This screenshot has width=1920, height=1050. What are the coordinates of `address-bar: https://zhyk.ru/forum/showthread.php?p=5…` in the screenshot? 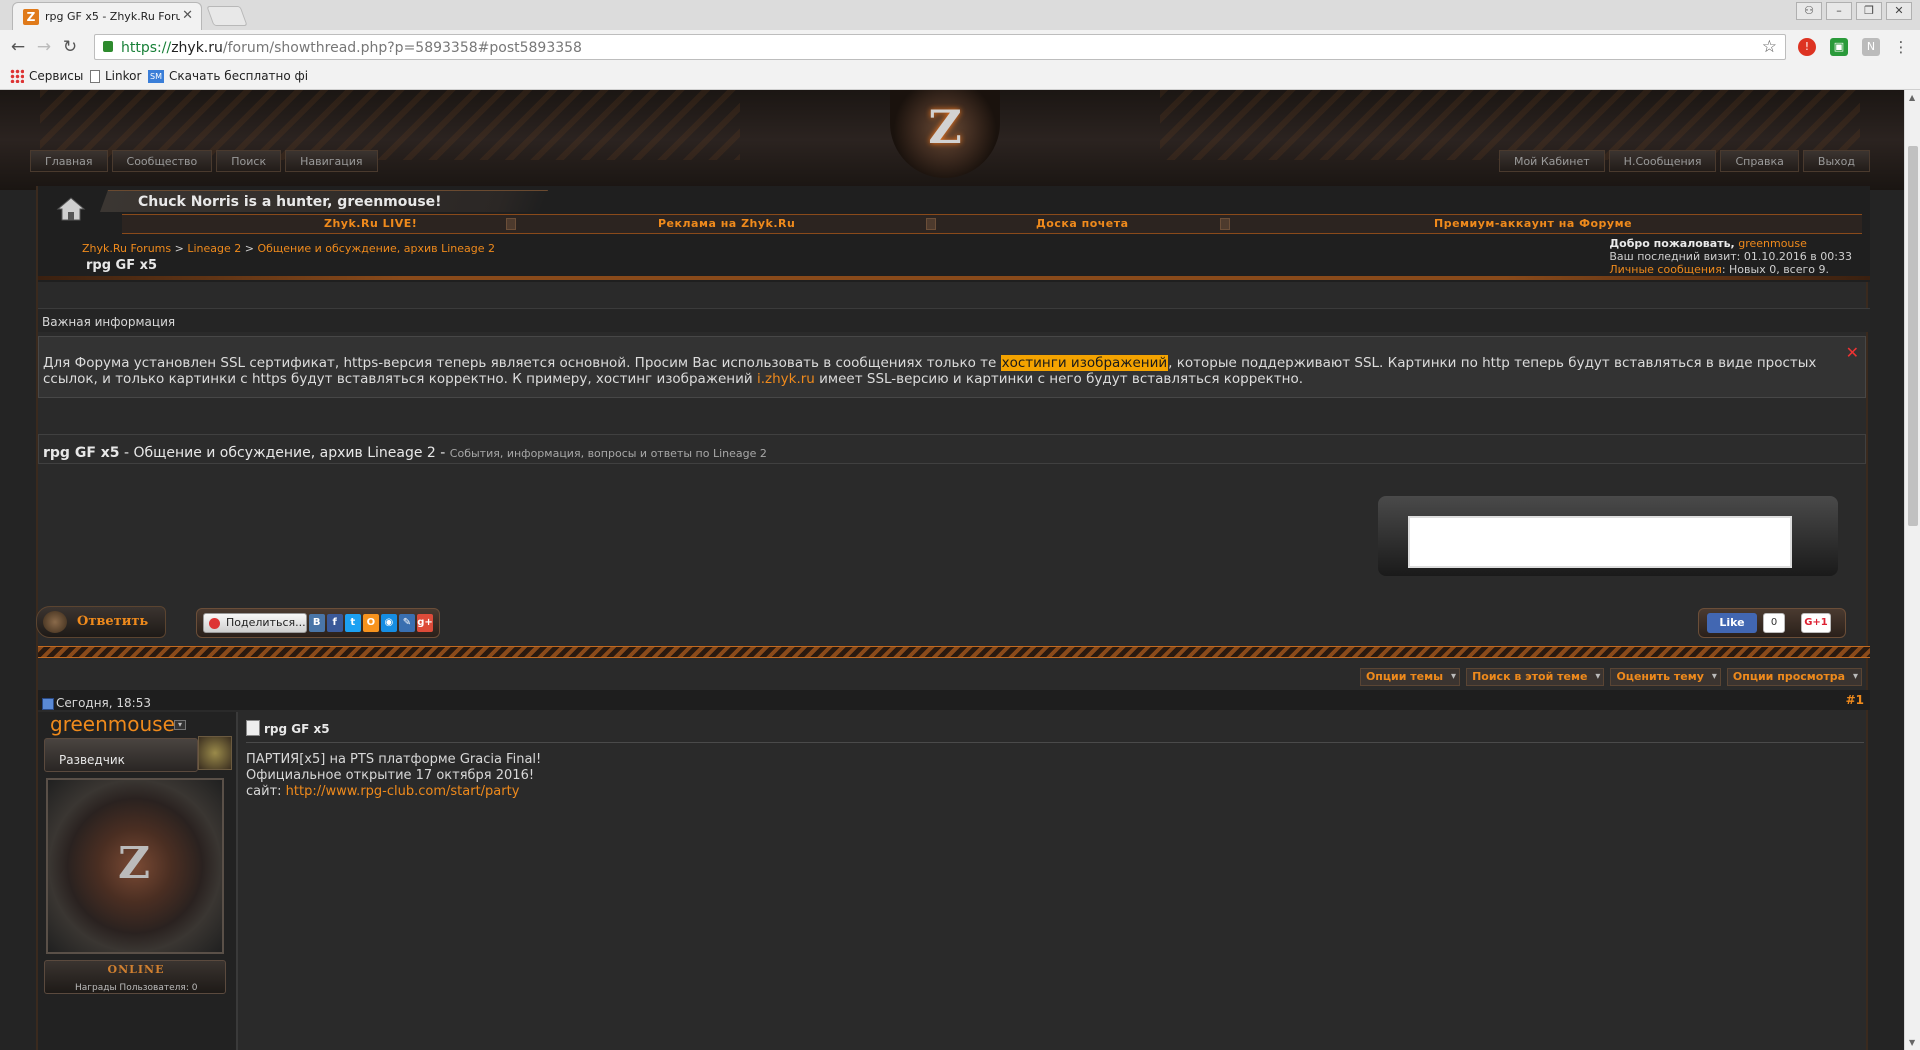 It's located at (940, 47).